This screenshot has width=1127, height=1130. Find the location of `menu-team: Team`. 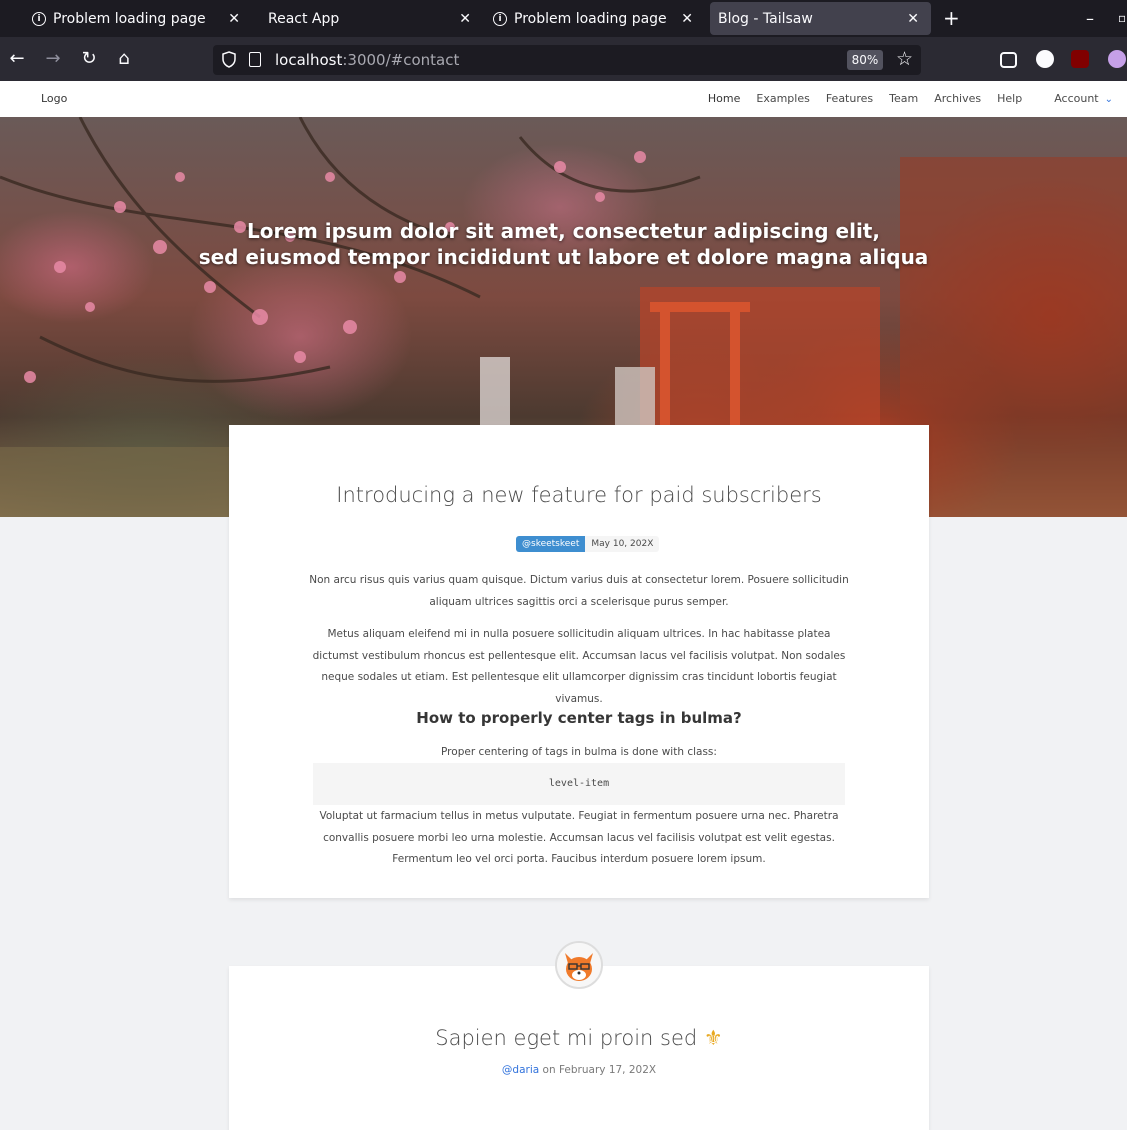

menu-team: Team is located at coordinates (903, 98).